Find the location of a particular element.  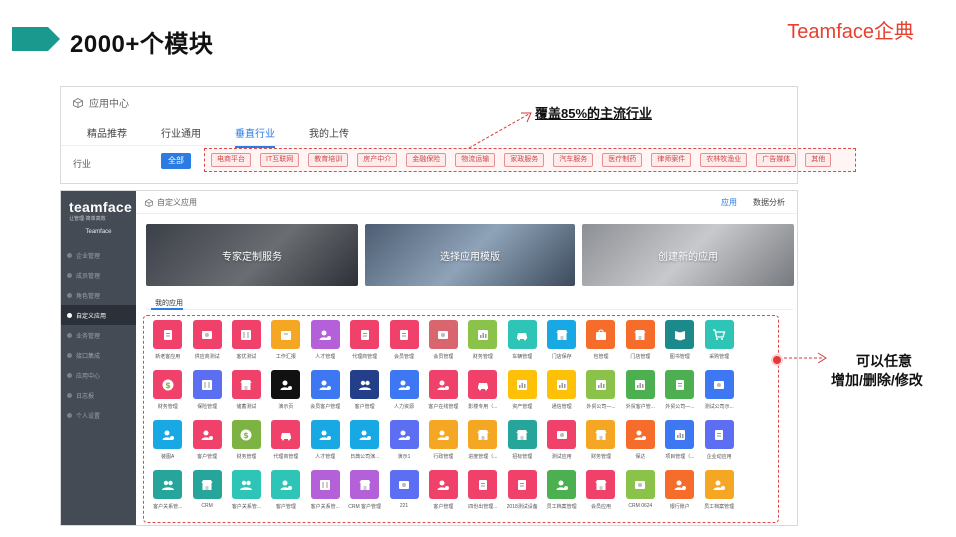

app-tile: 演示1 is located at coordinates (403, 445).